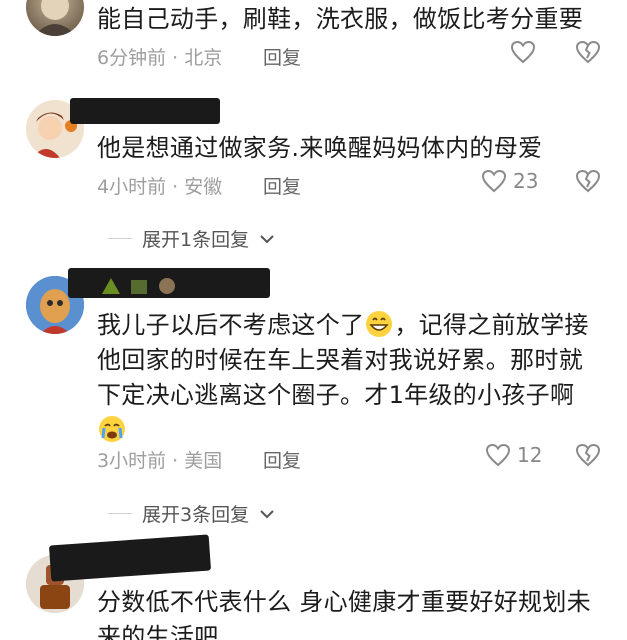 The width and height of the screenshot is (627, 640). What do you see at coordinates (509, 181) in the screenshot?
I see `like-button: 23` at bounding box center [509, 181].